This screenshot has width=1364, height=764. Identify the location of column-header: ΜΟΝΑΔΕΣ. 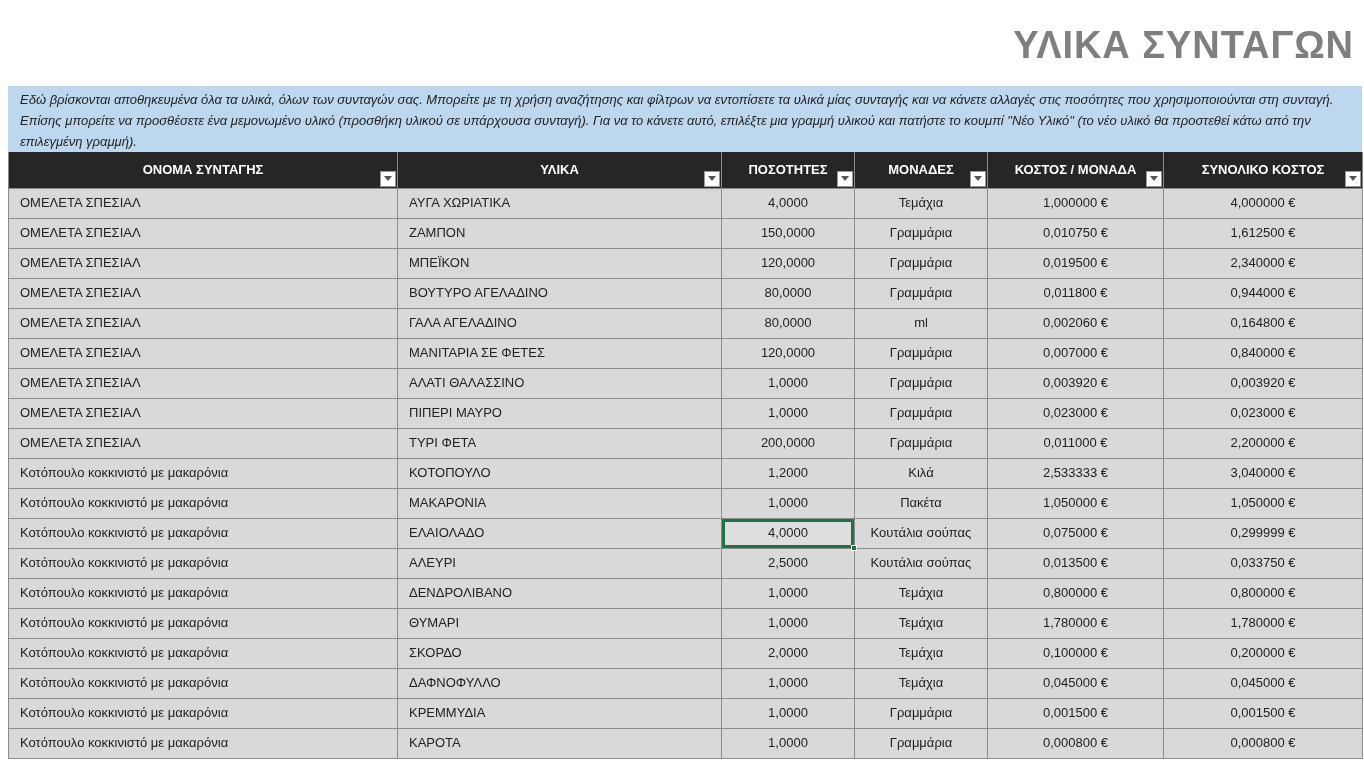
(921, 170).